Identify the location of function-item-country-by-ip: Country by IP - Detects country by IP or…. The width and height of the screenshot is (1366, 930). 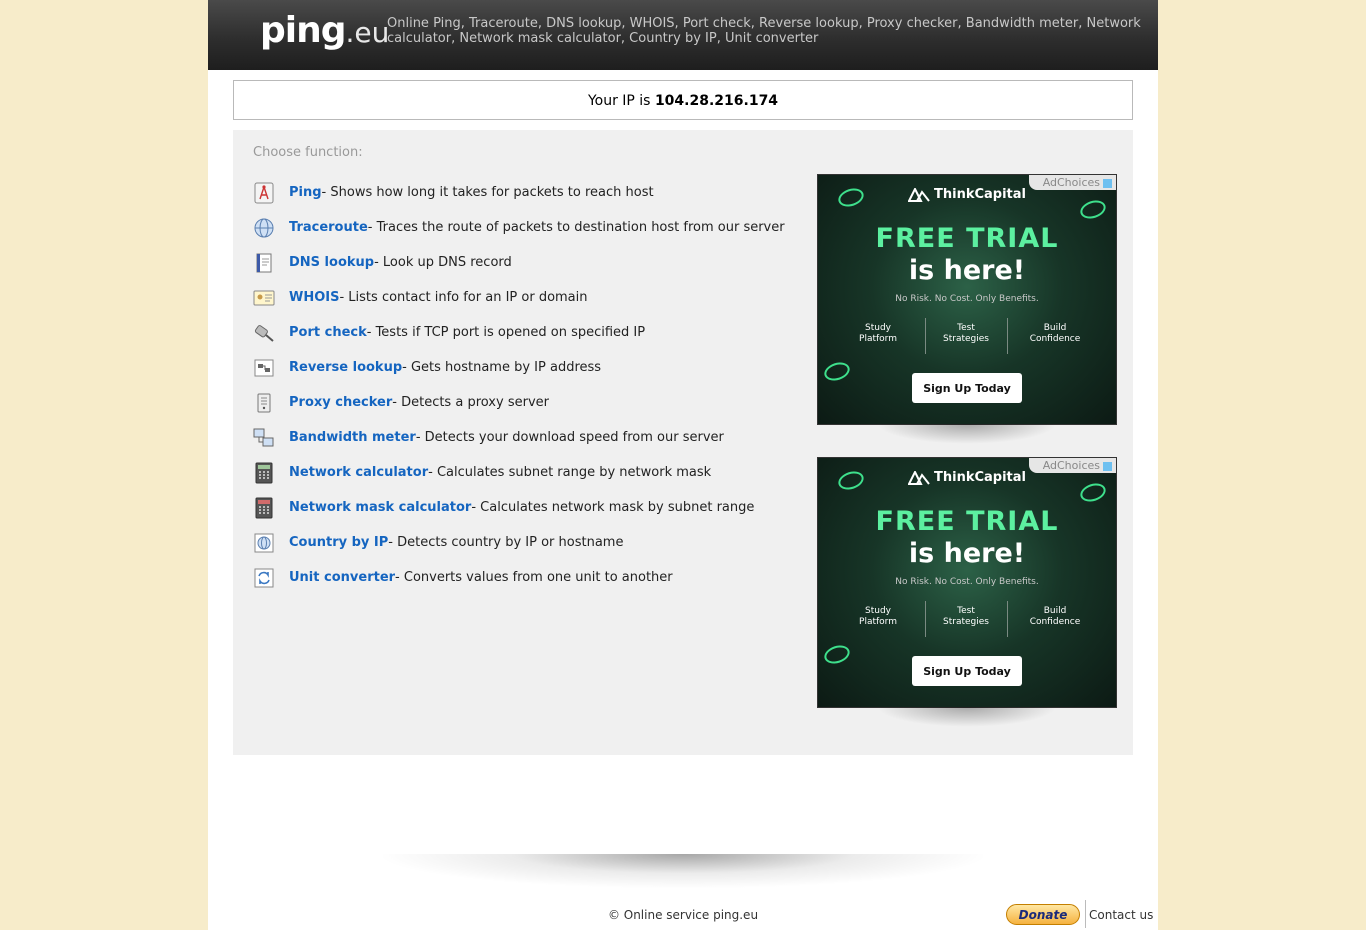
(533, 542).